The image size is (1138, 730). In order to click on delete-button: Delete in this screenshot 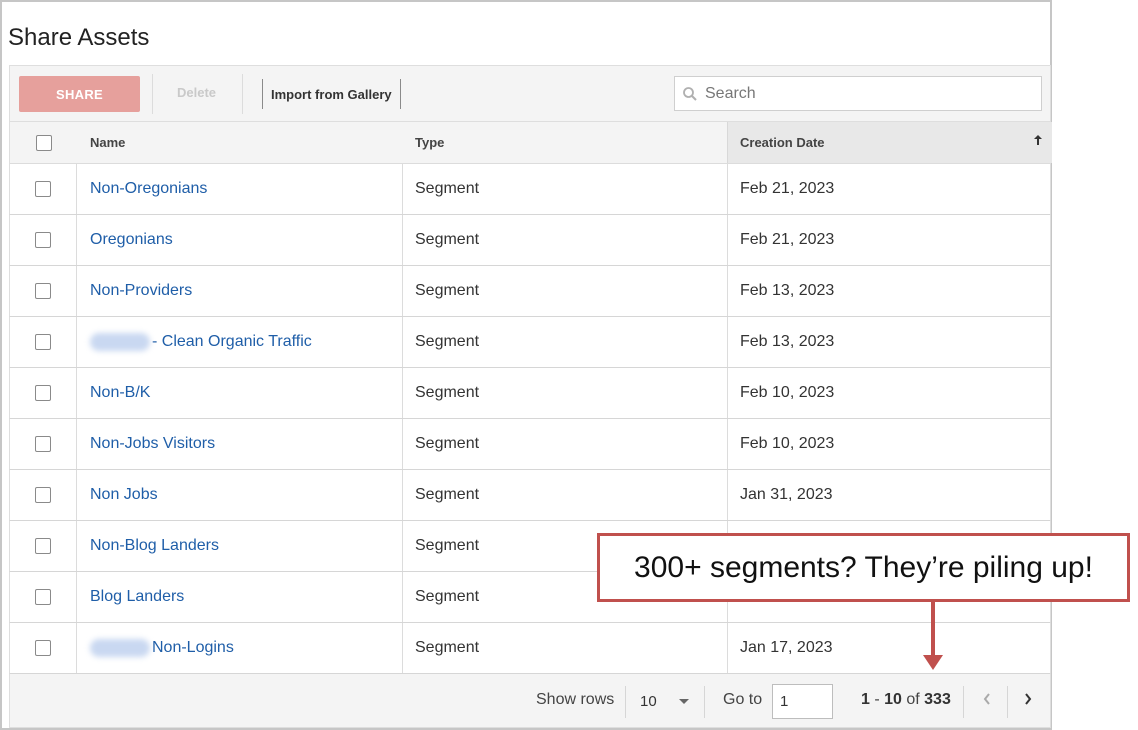, I will do `click(196, 92)`.